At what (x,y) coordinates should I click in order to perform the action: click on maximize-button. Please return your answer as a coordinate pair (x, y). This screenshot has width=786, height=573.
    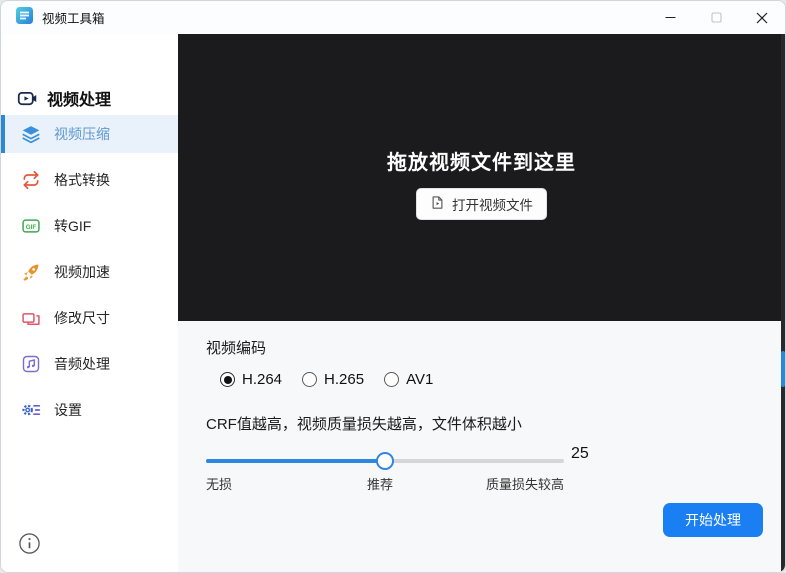
    Looking at the image, I should click on (716, 17).